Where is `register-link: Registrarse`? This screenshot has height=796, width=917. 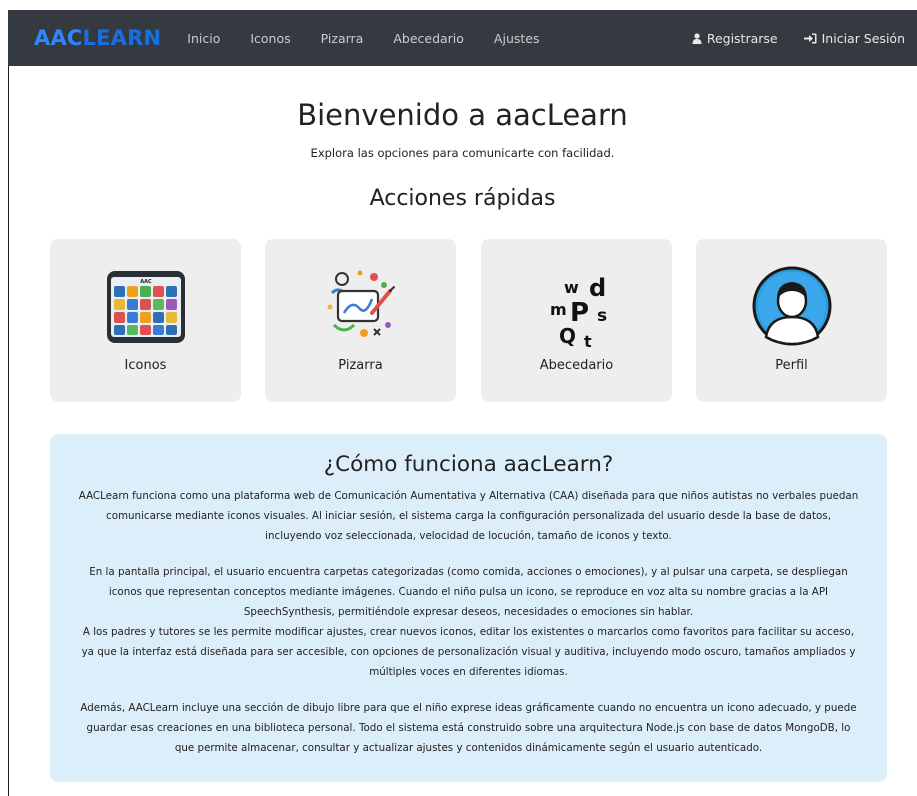 register-link: Registrarse is located at coordinates (735, 38).